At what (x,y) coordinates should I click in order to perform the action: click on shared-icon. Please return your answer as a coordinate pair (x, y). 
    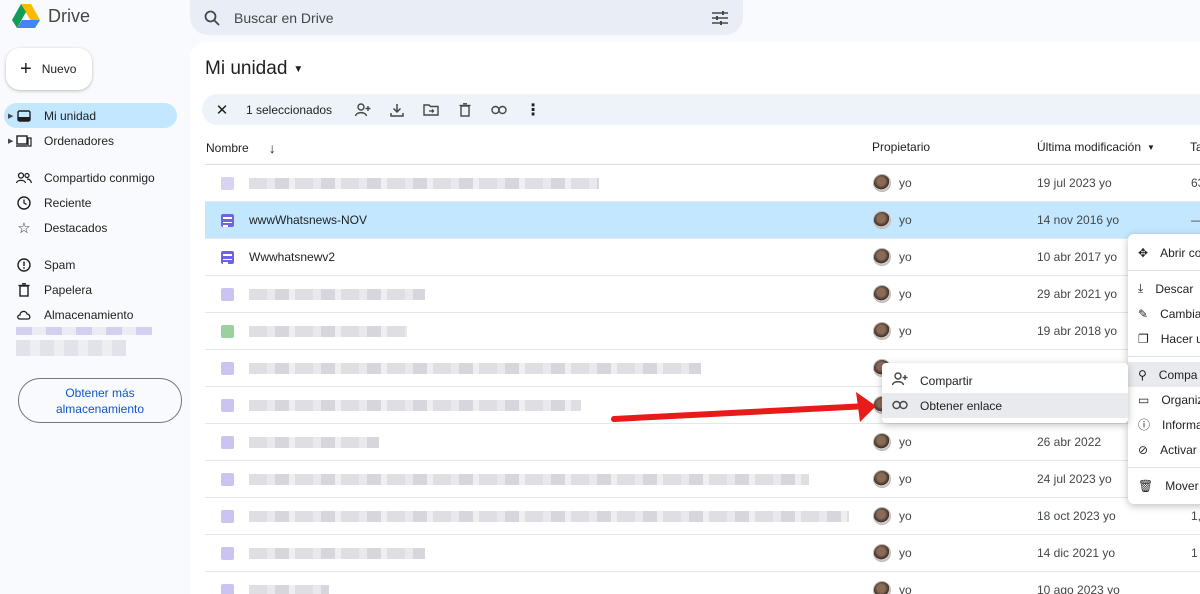
    Looking at the image, I should click on (24, 178).